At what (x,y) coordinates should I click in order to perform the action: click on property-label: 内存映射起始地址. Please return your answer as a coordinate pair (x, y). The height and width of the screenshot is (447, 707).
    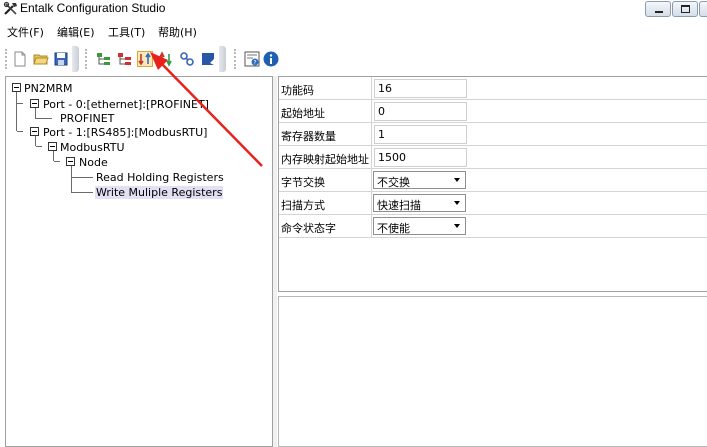
    Looking at the image, I should click on (325, 159).